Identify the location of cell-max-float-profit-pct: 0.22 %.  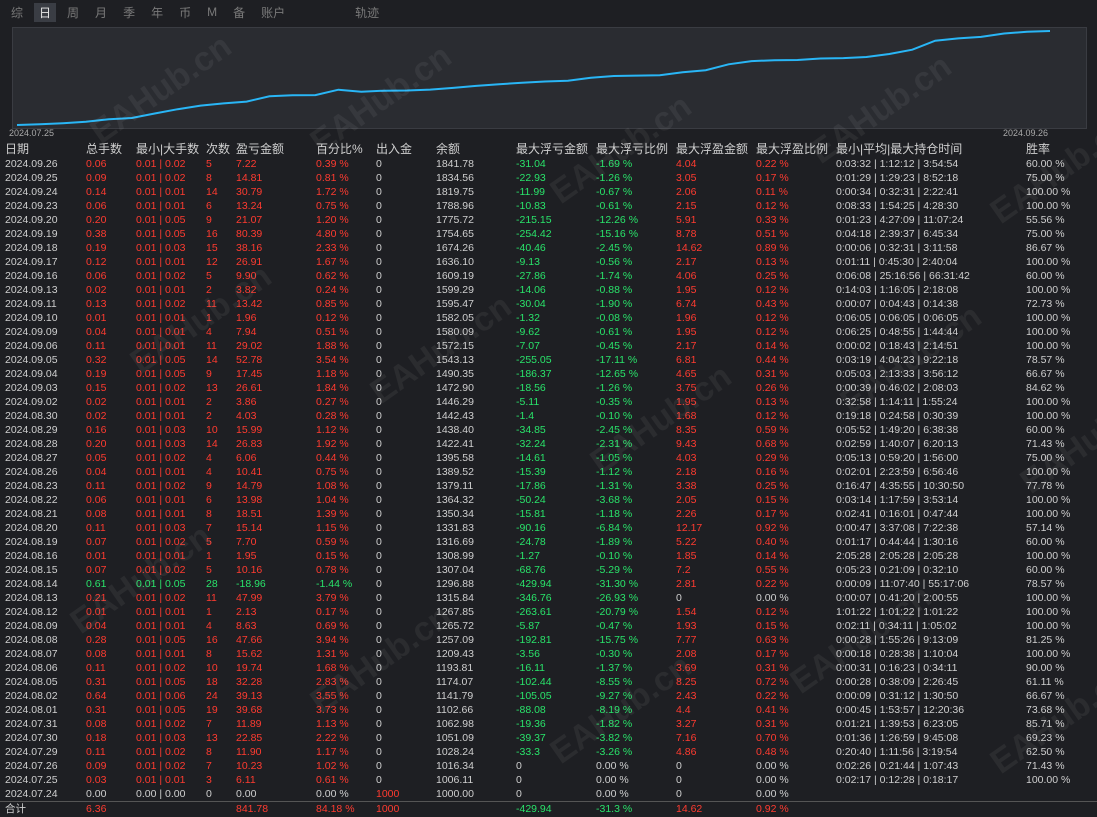
(772, 696).